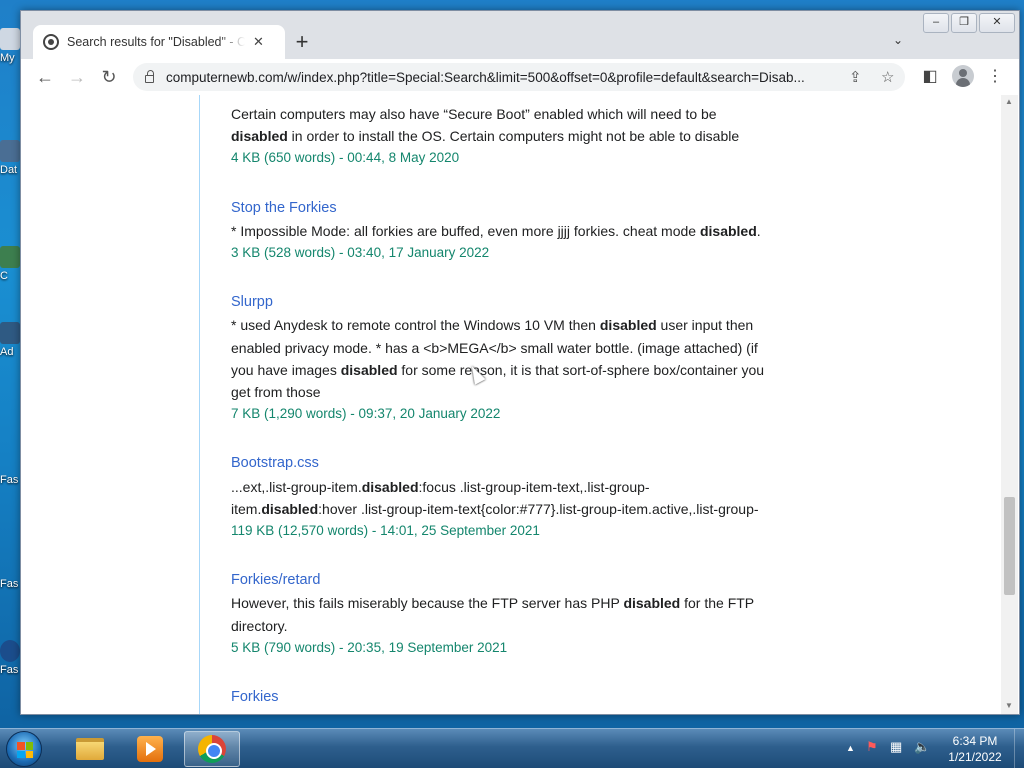 This screenshot has height=768, width=1024. I want to click on new-tab-button: +, so click(302, 42).